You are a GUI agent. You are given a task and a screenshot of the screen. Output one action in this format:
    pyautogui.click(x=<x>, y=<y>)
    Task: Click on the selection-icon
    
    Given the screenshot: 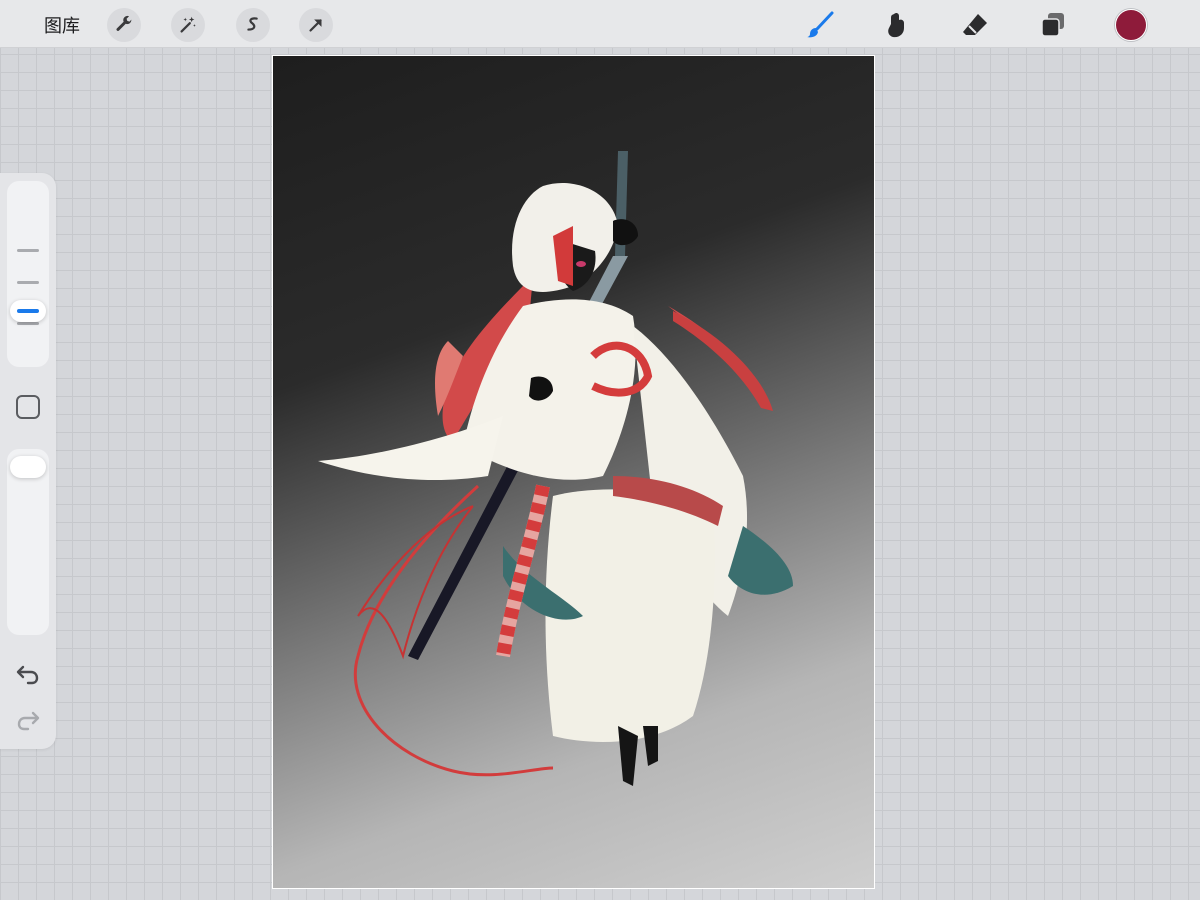 What is the action you would take?
    pyautogui.click(x=252, y=24)
    